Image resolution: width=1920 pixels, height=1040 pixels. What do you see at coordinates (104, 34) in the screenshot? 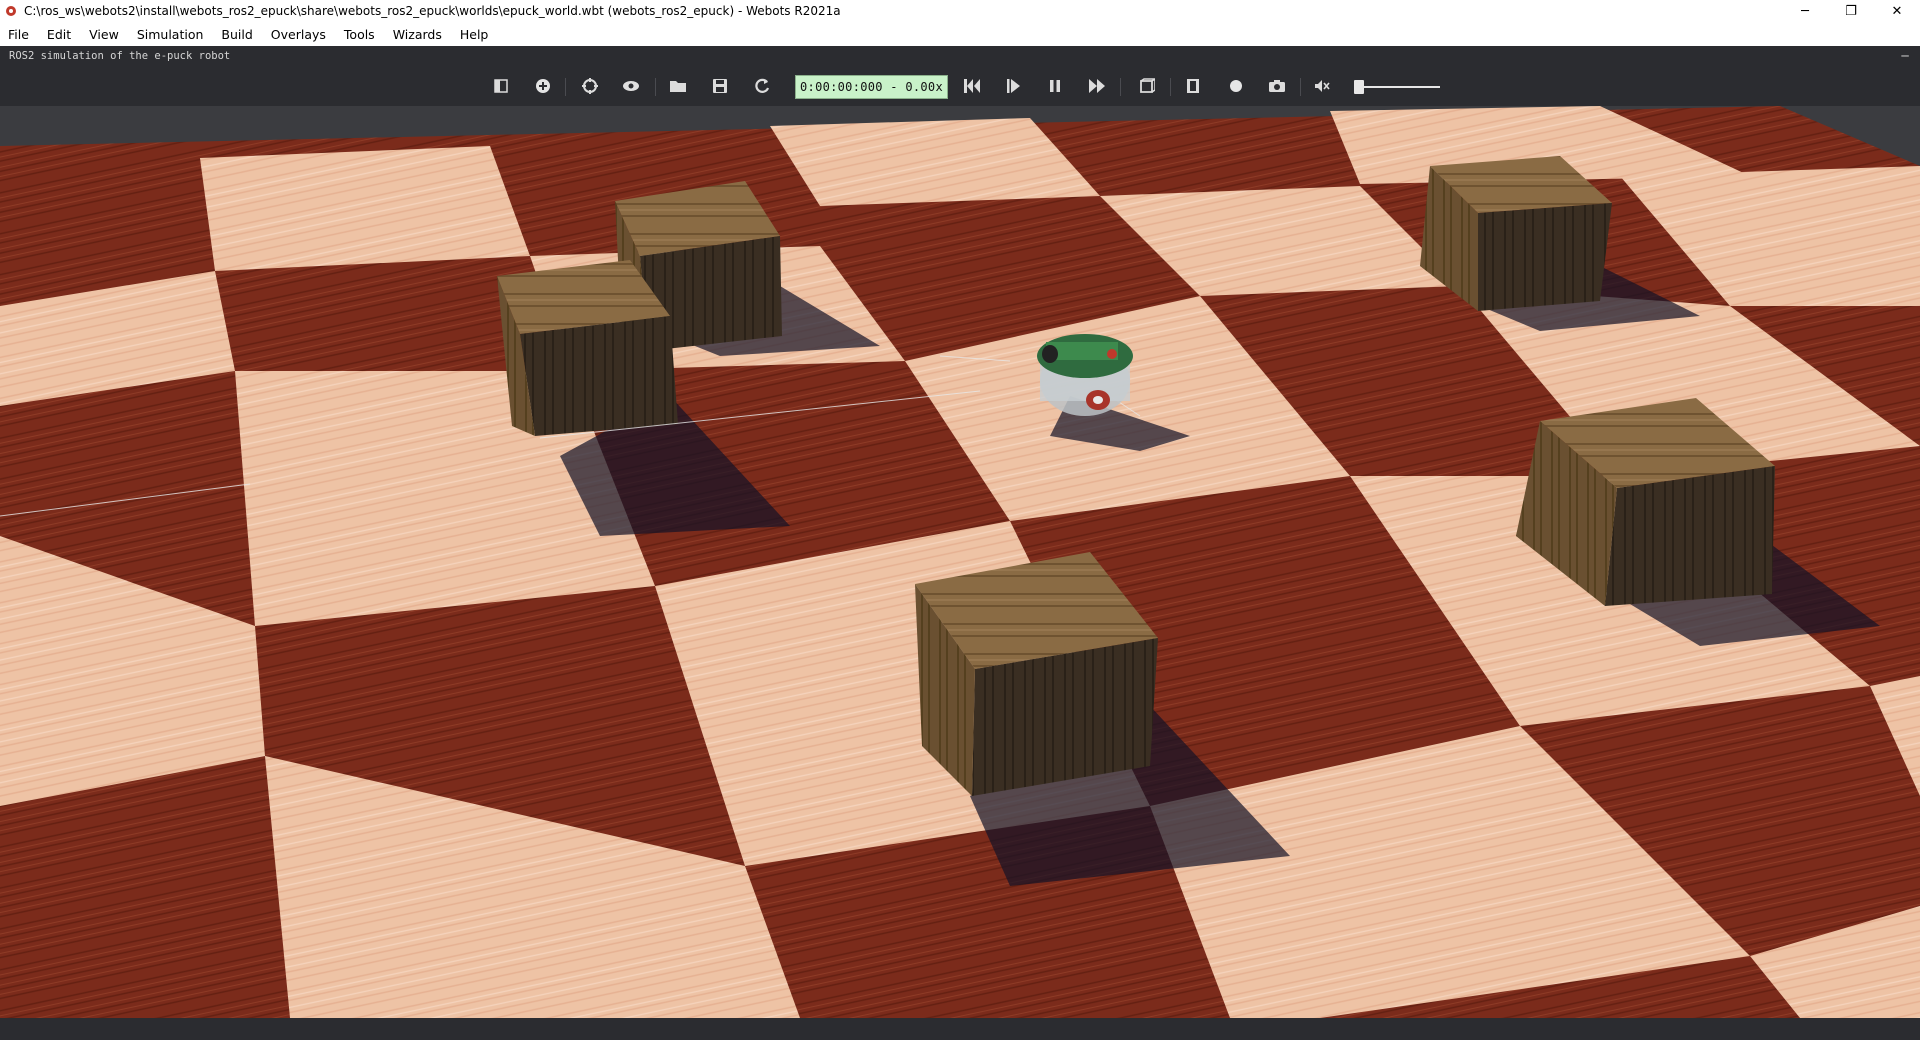
I see `menu-view: View` at bounding box center [104, 34].